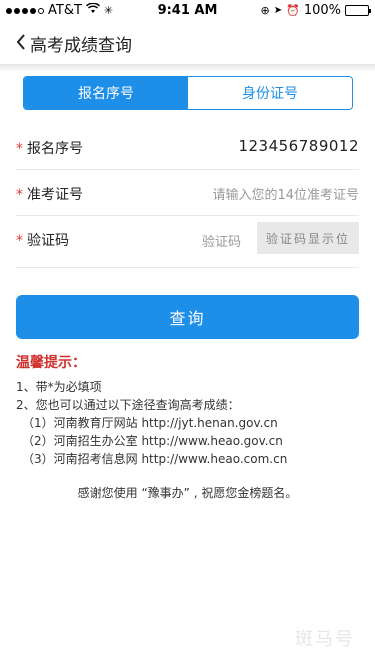 This screenshot has width=375, height=667. Describe the element at coordinates (106, 93) in the screenshot. I see `tab-registration-number: 报名序号` at that location.